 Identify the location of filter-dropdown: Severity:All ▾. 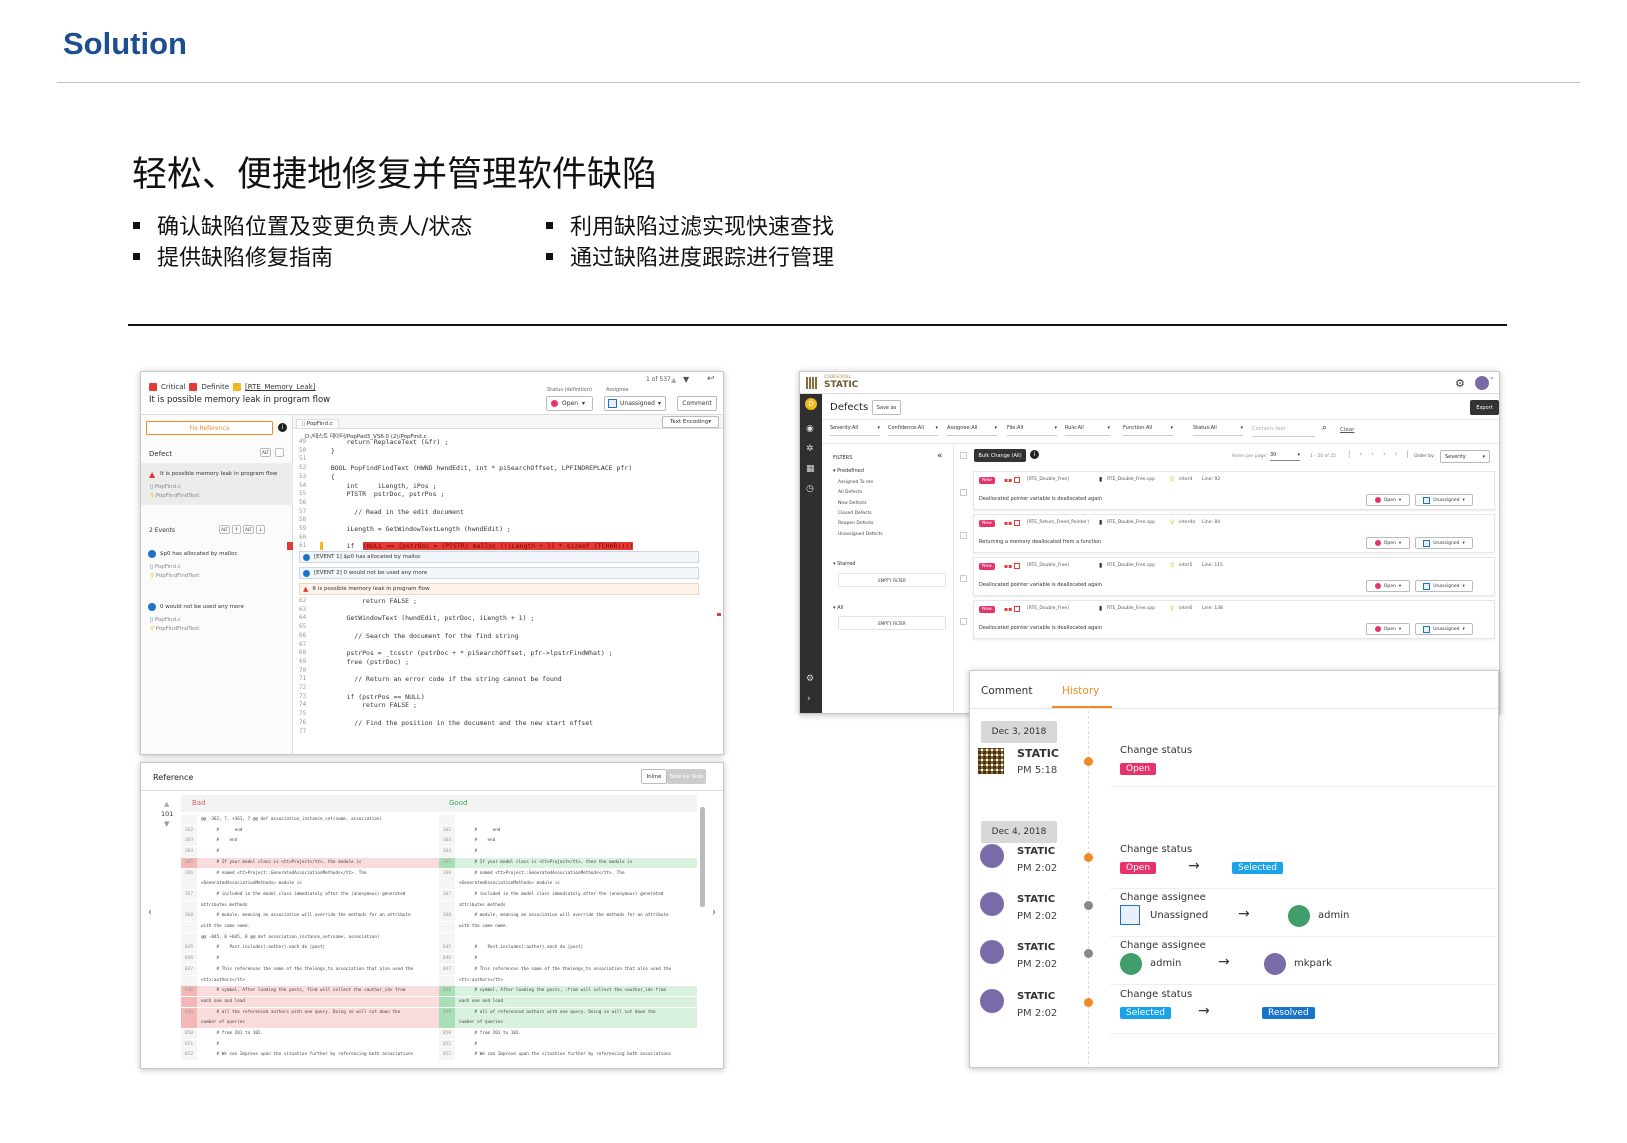
(855, 430).